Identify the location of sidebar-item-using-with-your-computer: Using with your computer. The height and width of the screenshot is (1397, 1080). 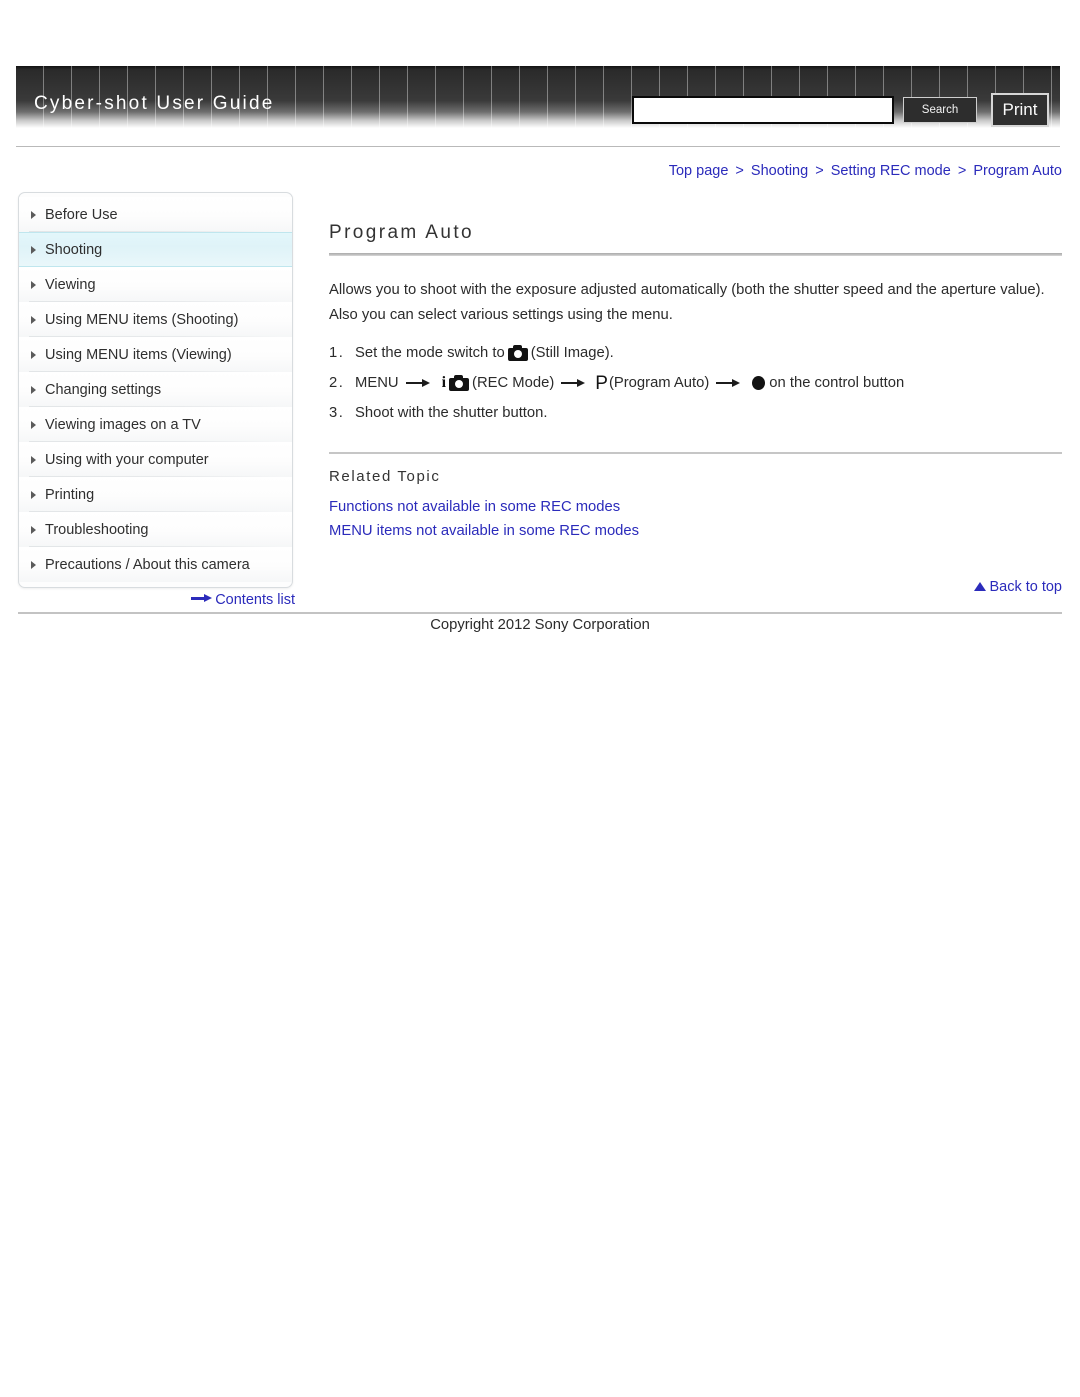
(155, 459).